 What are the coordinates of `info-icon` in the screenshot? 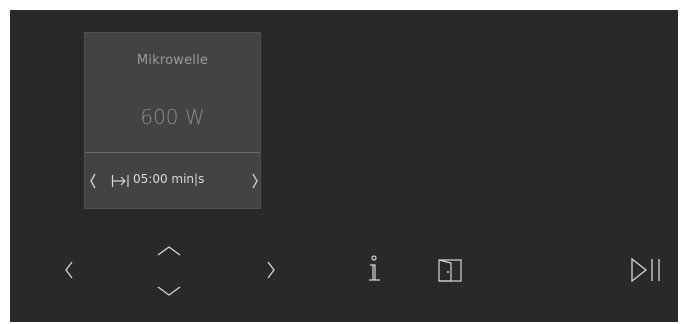 It's located at (374, 268).